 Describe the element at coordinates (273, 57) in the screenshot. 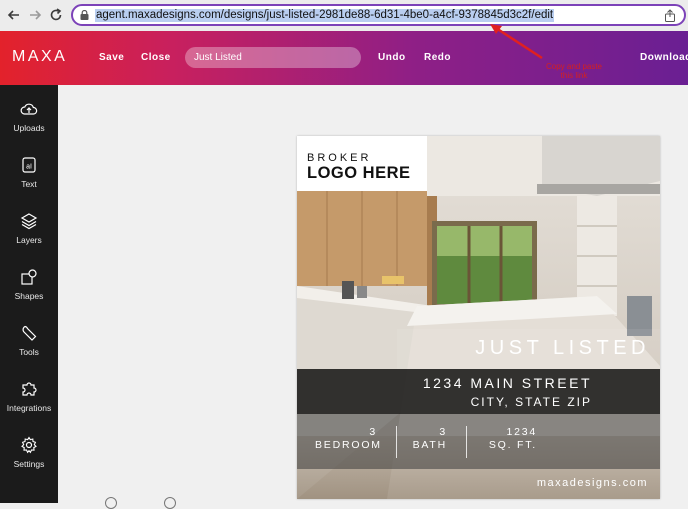

I see `design-title-input: Just Listed` at that location.